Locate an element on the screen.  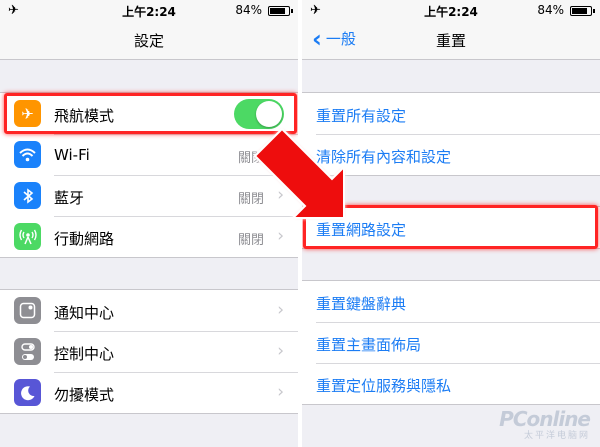
settings-row-cellular: 行動網路 關閉 › is located at coordinates (149, 236).